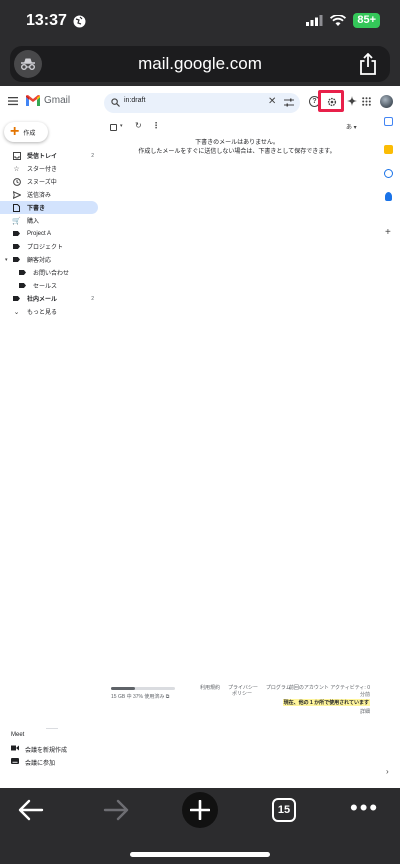 The width and height of the screenshot is (400, 864). What do you see at coordinates (16, 194) in the screenshot?
I see `send-icon` at bounding box center [16, 194].